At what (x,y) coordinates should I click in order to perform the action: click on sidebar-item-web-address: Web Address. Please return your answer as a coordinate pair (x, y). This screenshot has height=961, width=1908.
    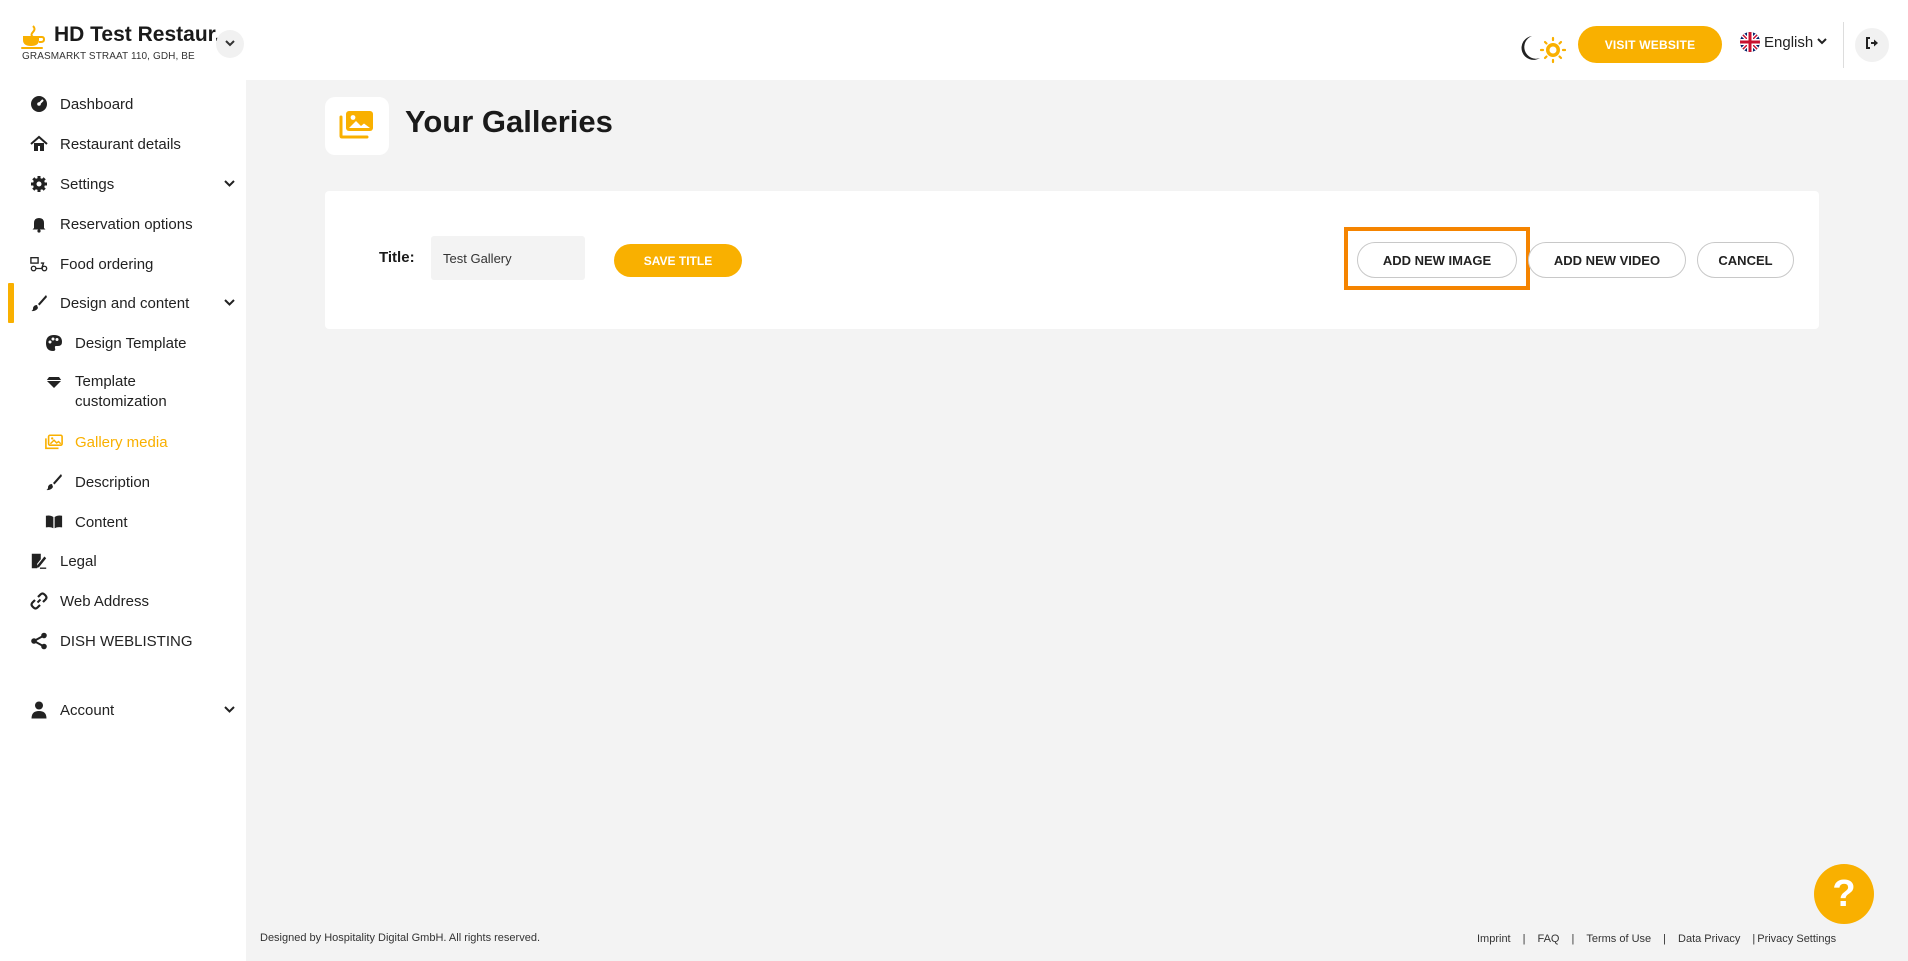
    Looking at the image, I should click on (123, 601).